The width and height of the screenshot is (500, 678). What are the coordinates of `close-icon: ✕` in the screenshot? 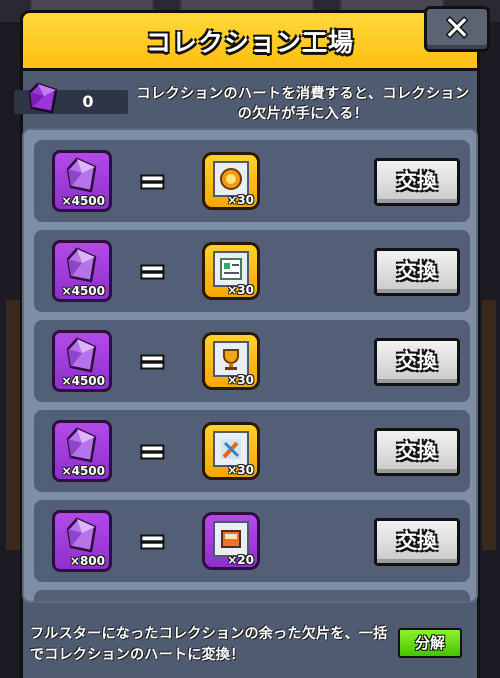 It's located at (457, 28).